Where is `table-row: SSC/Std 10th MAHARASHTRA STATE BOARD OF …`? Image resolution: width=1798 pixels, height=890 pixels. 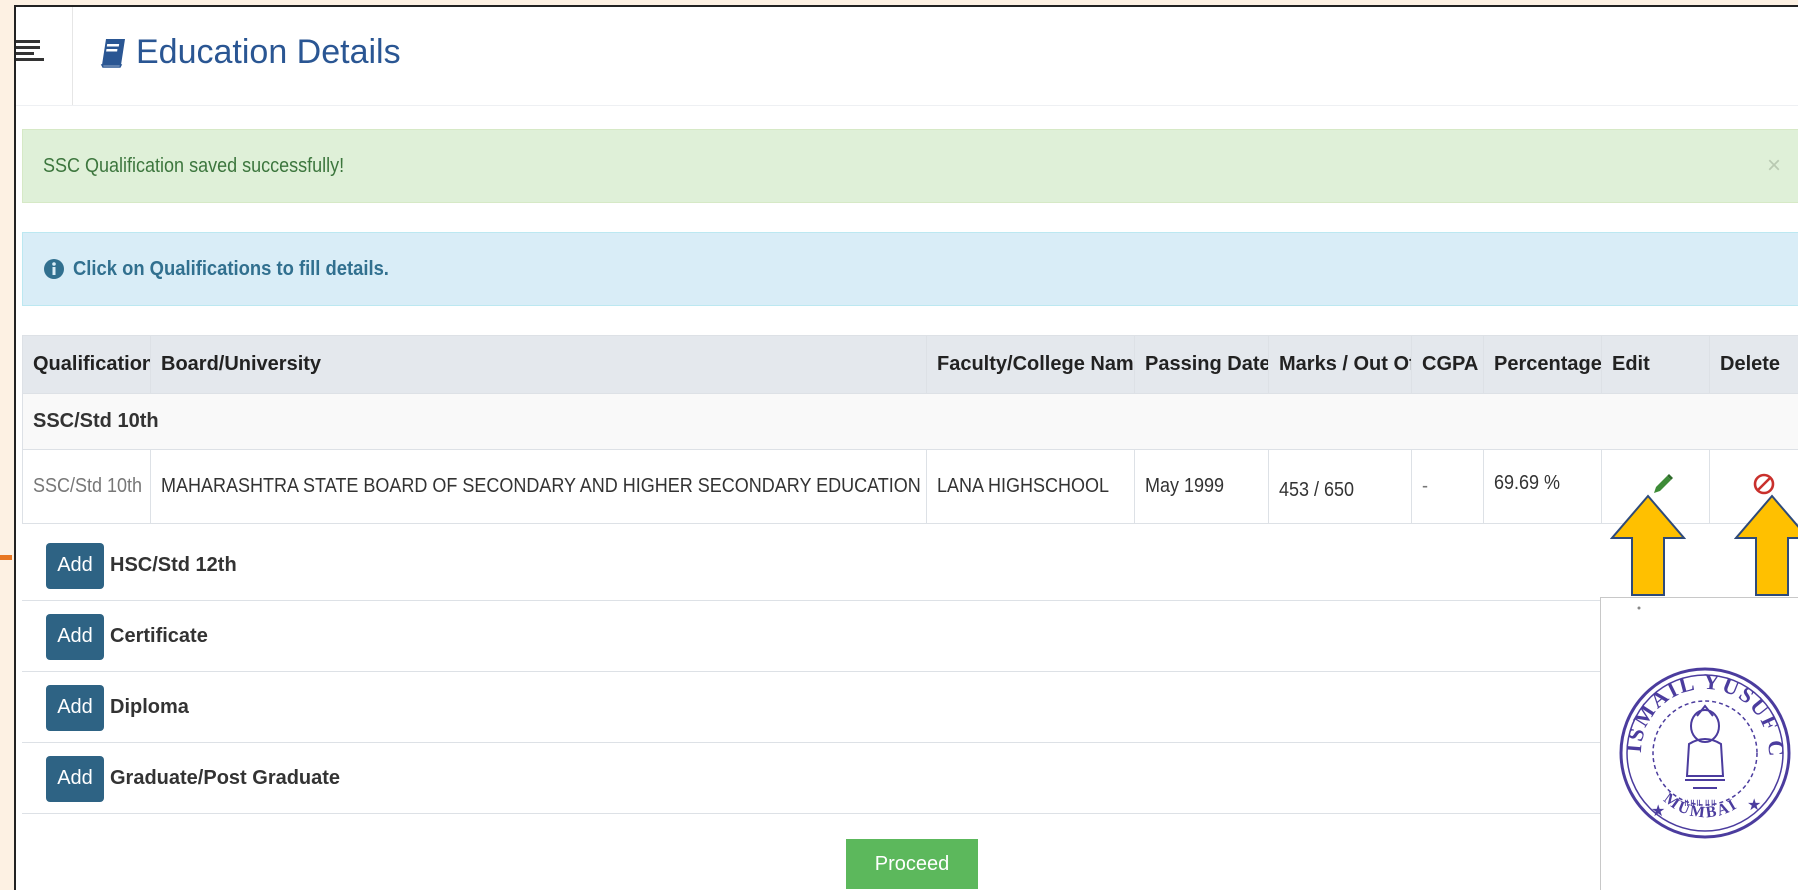 table-row: SSC/Std 10th MAHARASHTRA STATE BOARD OF … is located at coordinates (910, 486).